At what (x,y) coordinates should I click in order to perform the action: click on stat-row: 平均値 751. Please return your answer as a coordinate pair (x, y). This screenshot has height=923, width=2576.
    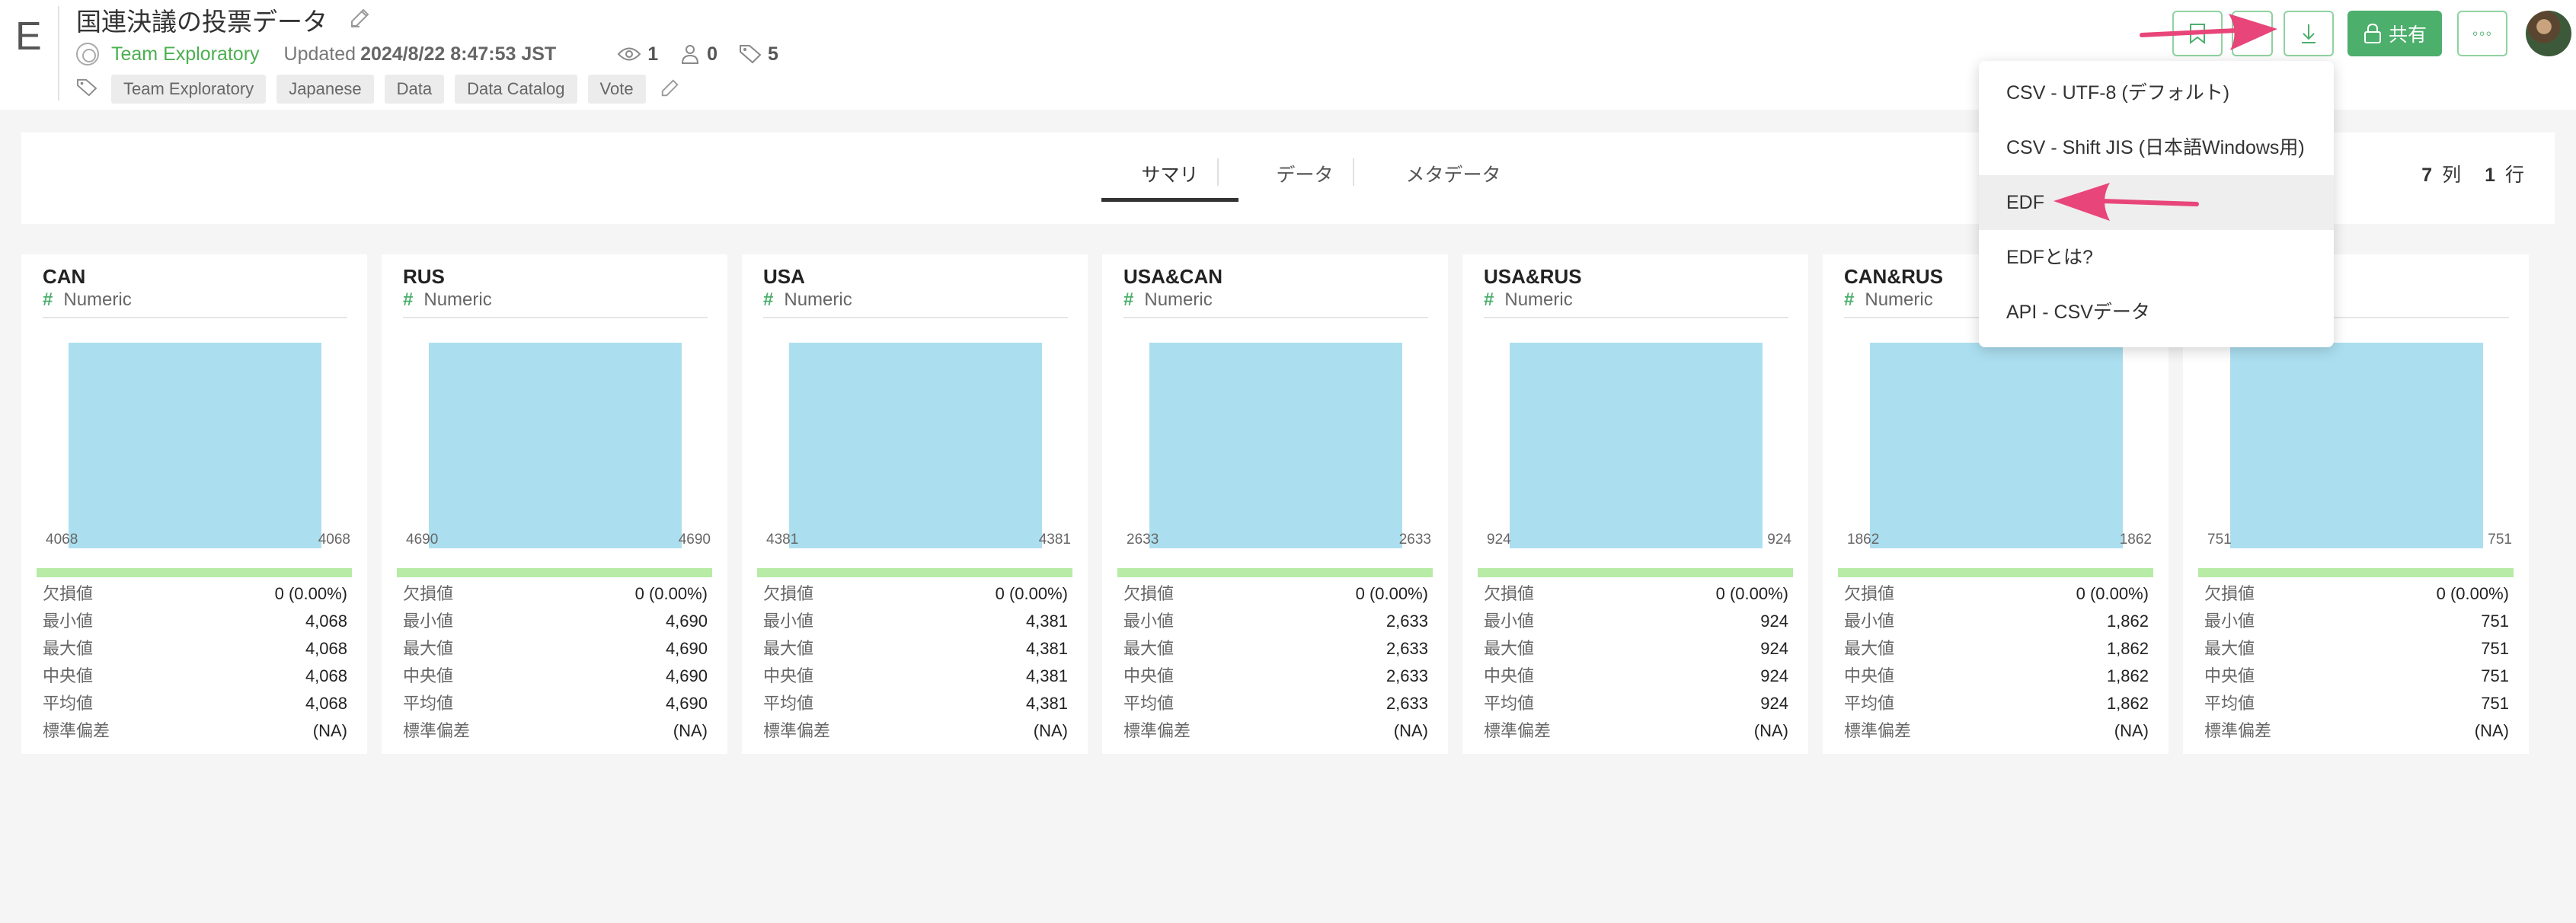
    Looking at the image, I should click on (2357, 703).